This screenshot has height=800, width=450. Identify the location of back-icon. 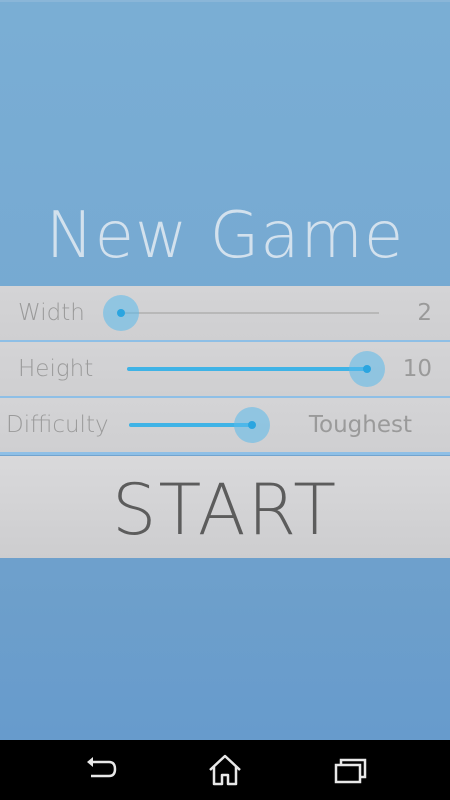
(101, 770).